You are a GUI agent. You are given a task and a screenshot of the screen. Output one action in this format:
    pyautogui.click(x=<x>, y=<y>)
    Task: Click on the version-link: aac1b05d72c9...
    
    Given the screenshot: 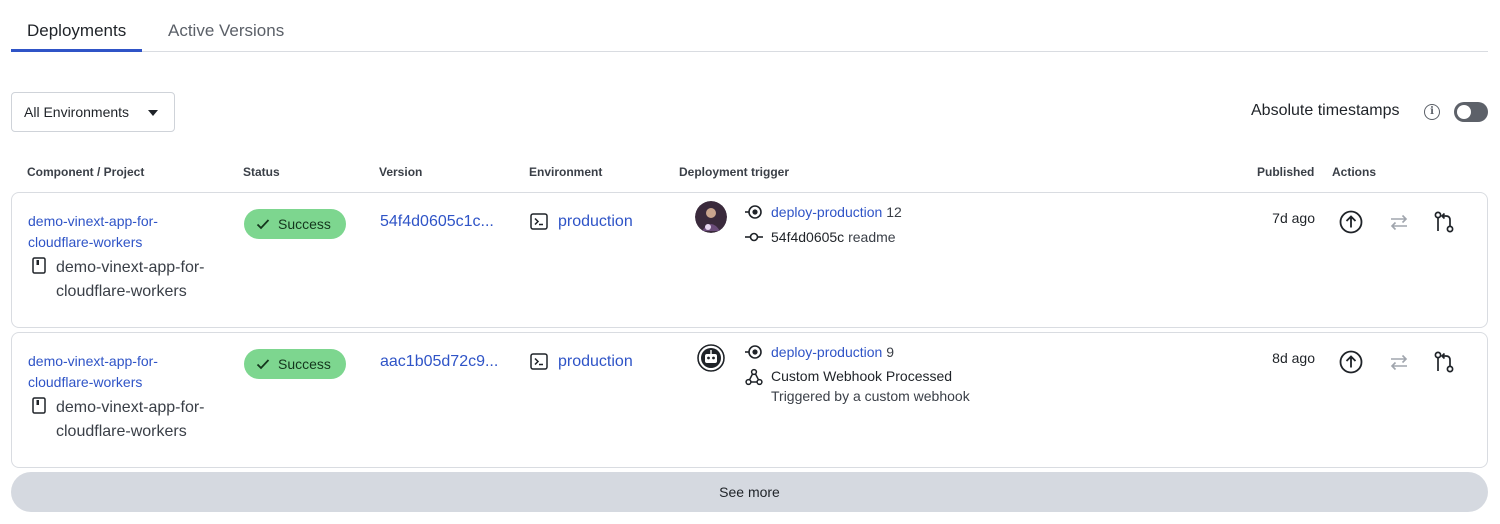 What is the action you would take?
    pyautogui.click(x=445, y=362)
    